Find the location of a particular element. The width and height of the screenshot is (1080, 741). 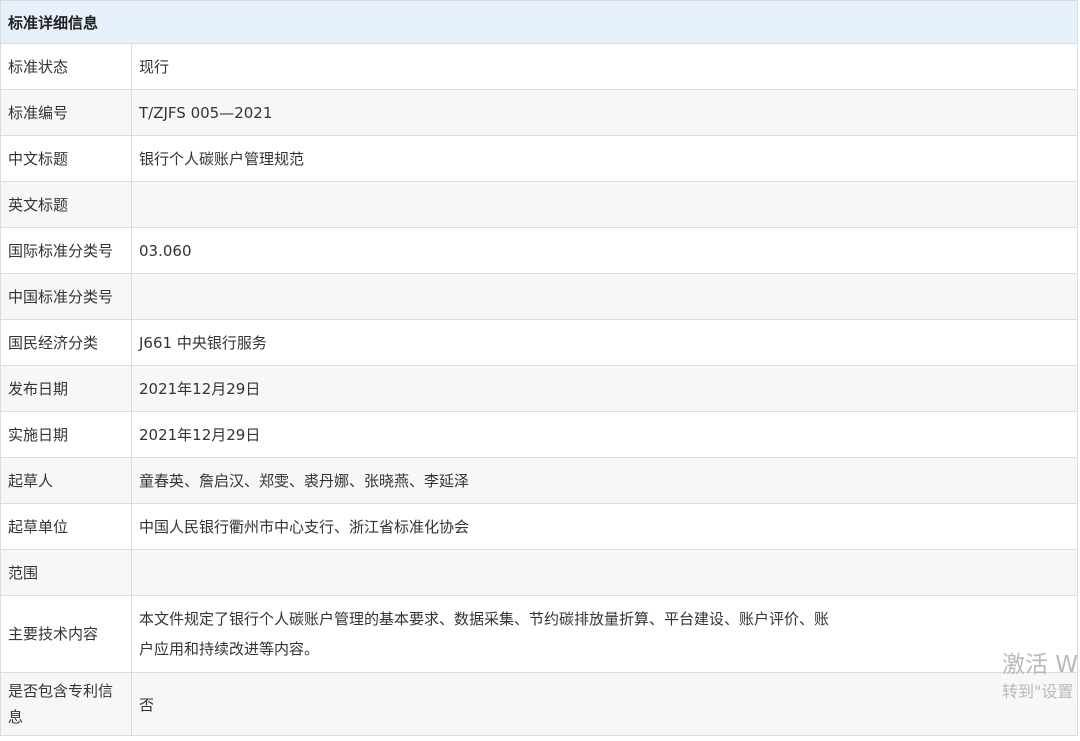

row-value: T/ZJFS 005—2021 is located at coordinates (604, 112).